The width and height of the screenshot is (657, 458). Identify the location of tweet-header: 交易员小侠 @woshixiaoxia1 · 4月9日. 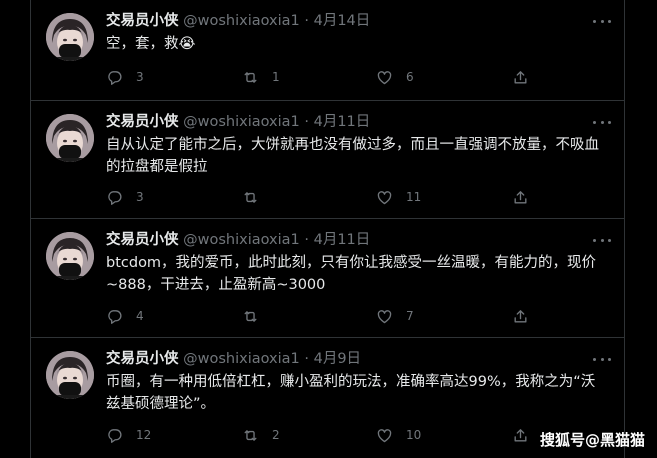
(233, 359).